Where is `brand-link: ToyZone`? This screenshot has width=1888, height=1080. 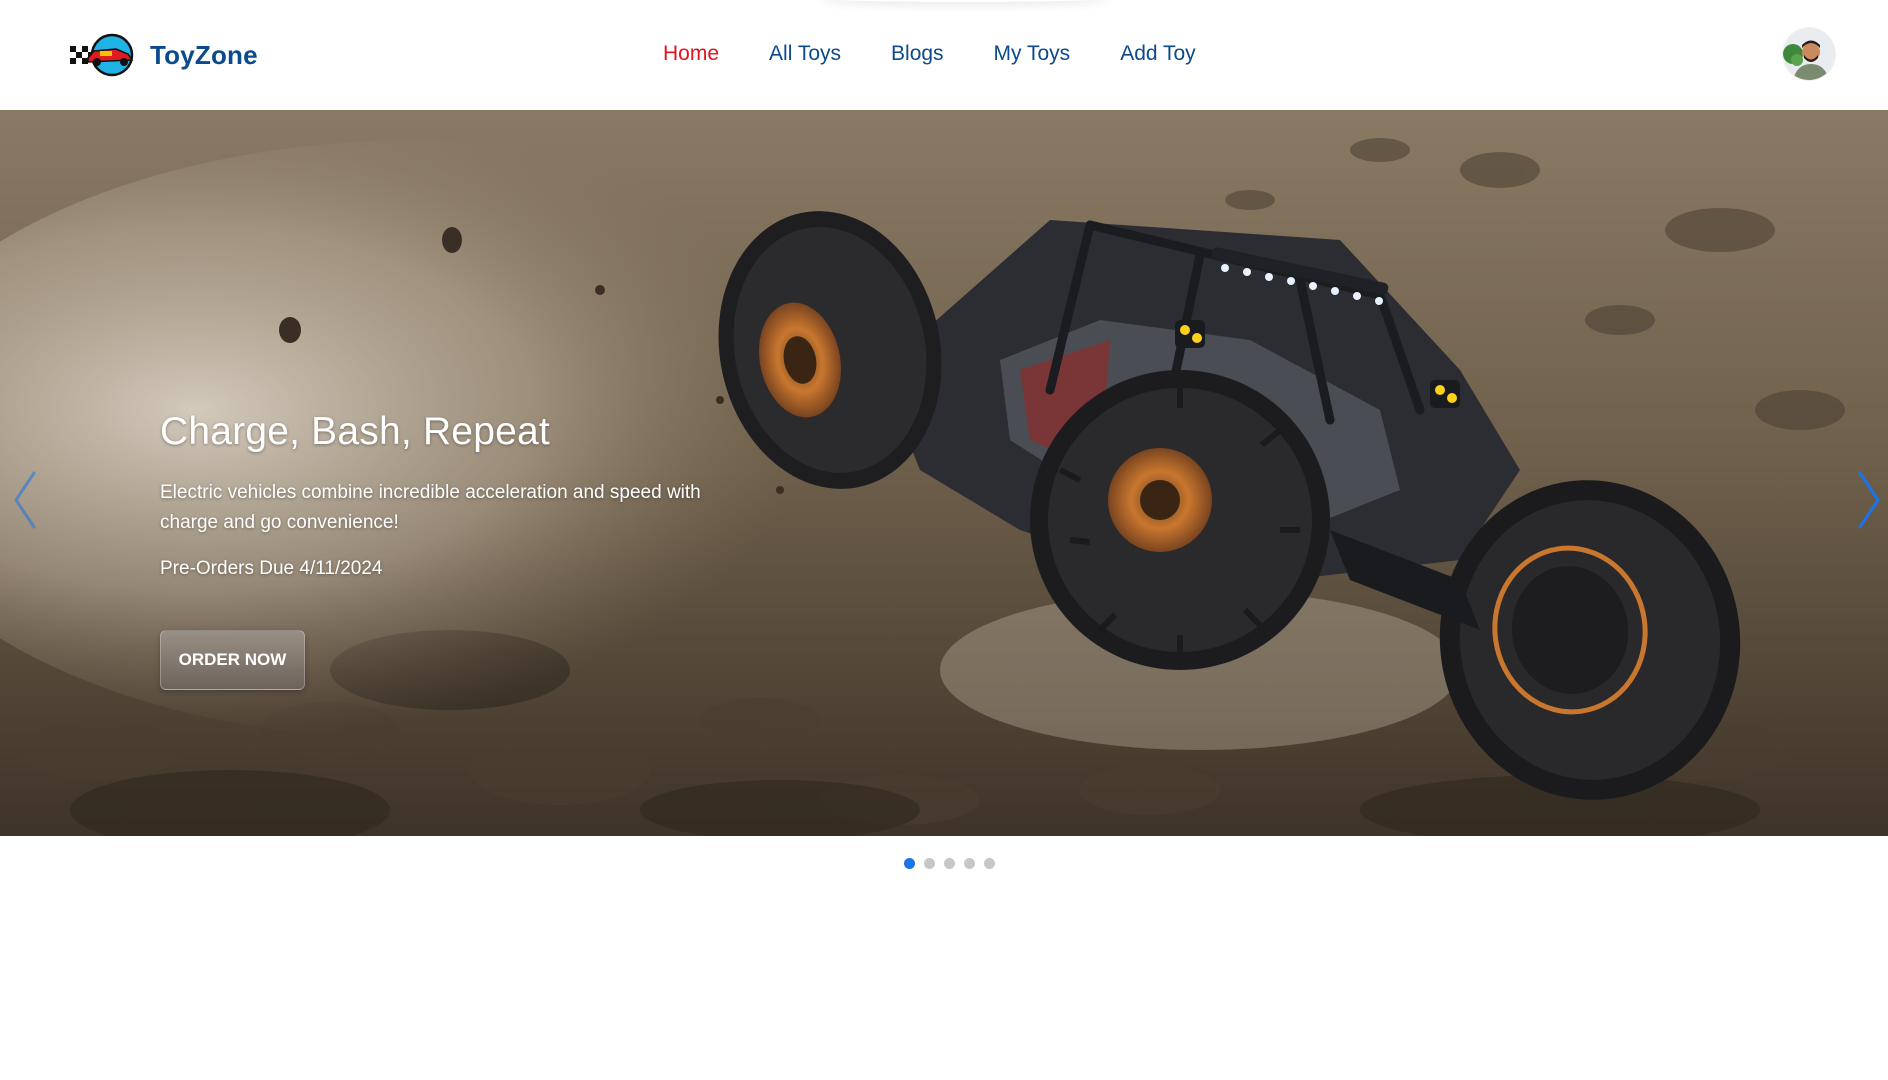 brand-link: ToyZone is located at coordinates (164, 55).